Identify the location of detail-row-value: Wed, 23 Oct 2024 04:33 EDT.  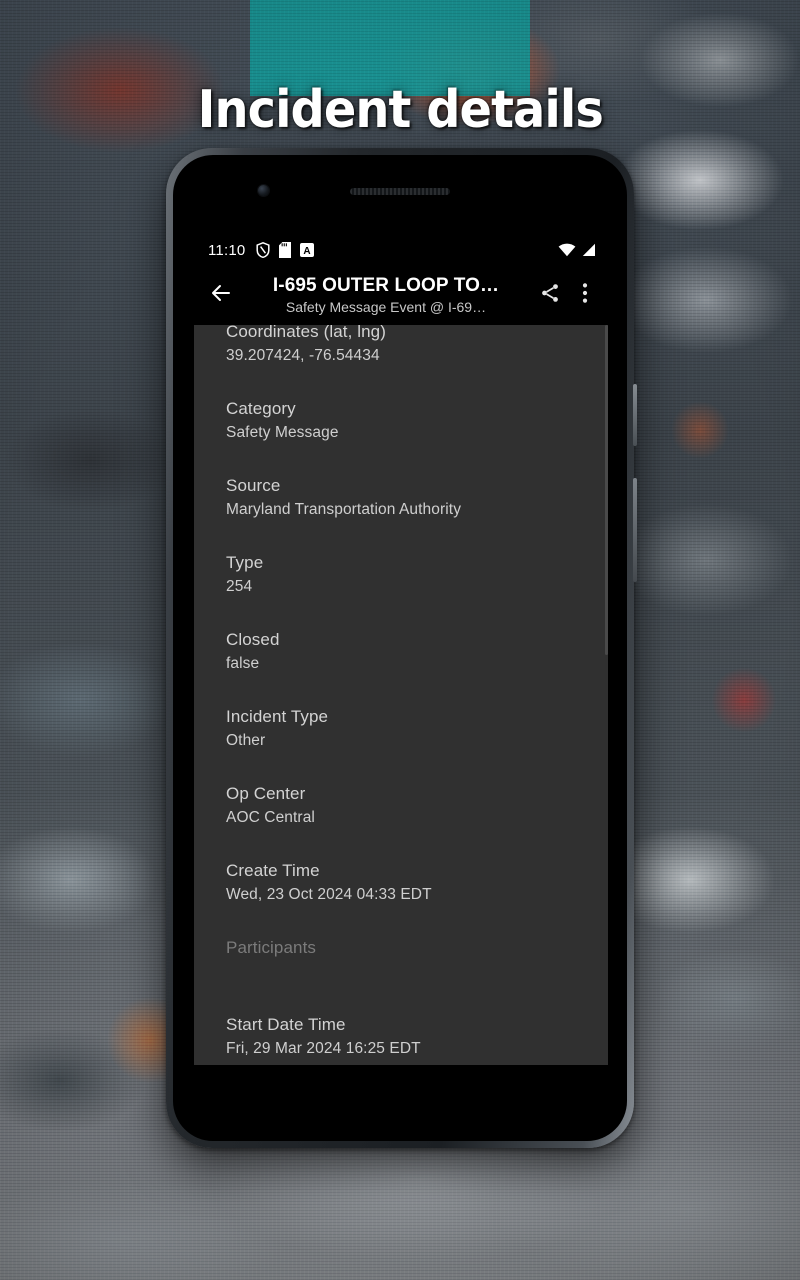
(329, 894).